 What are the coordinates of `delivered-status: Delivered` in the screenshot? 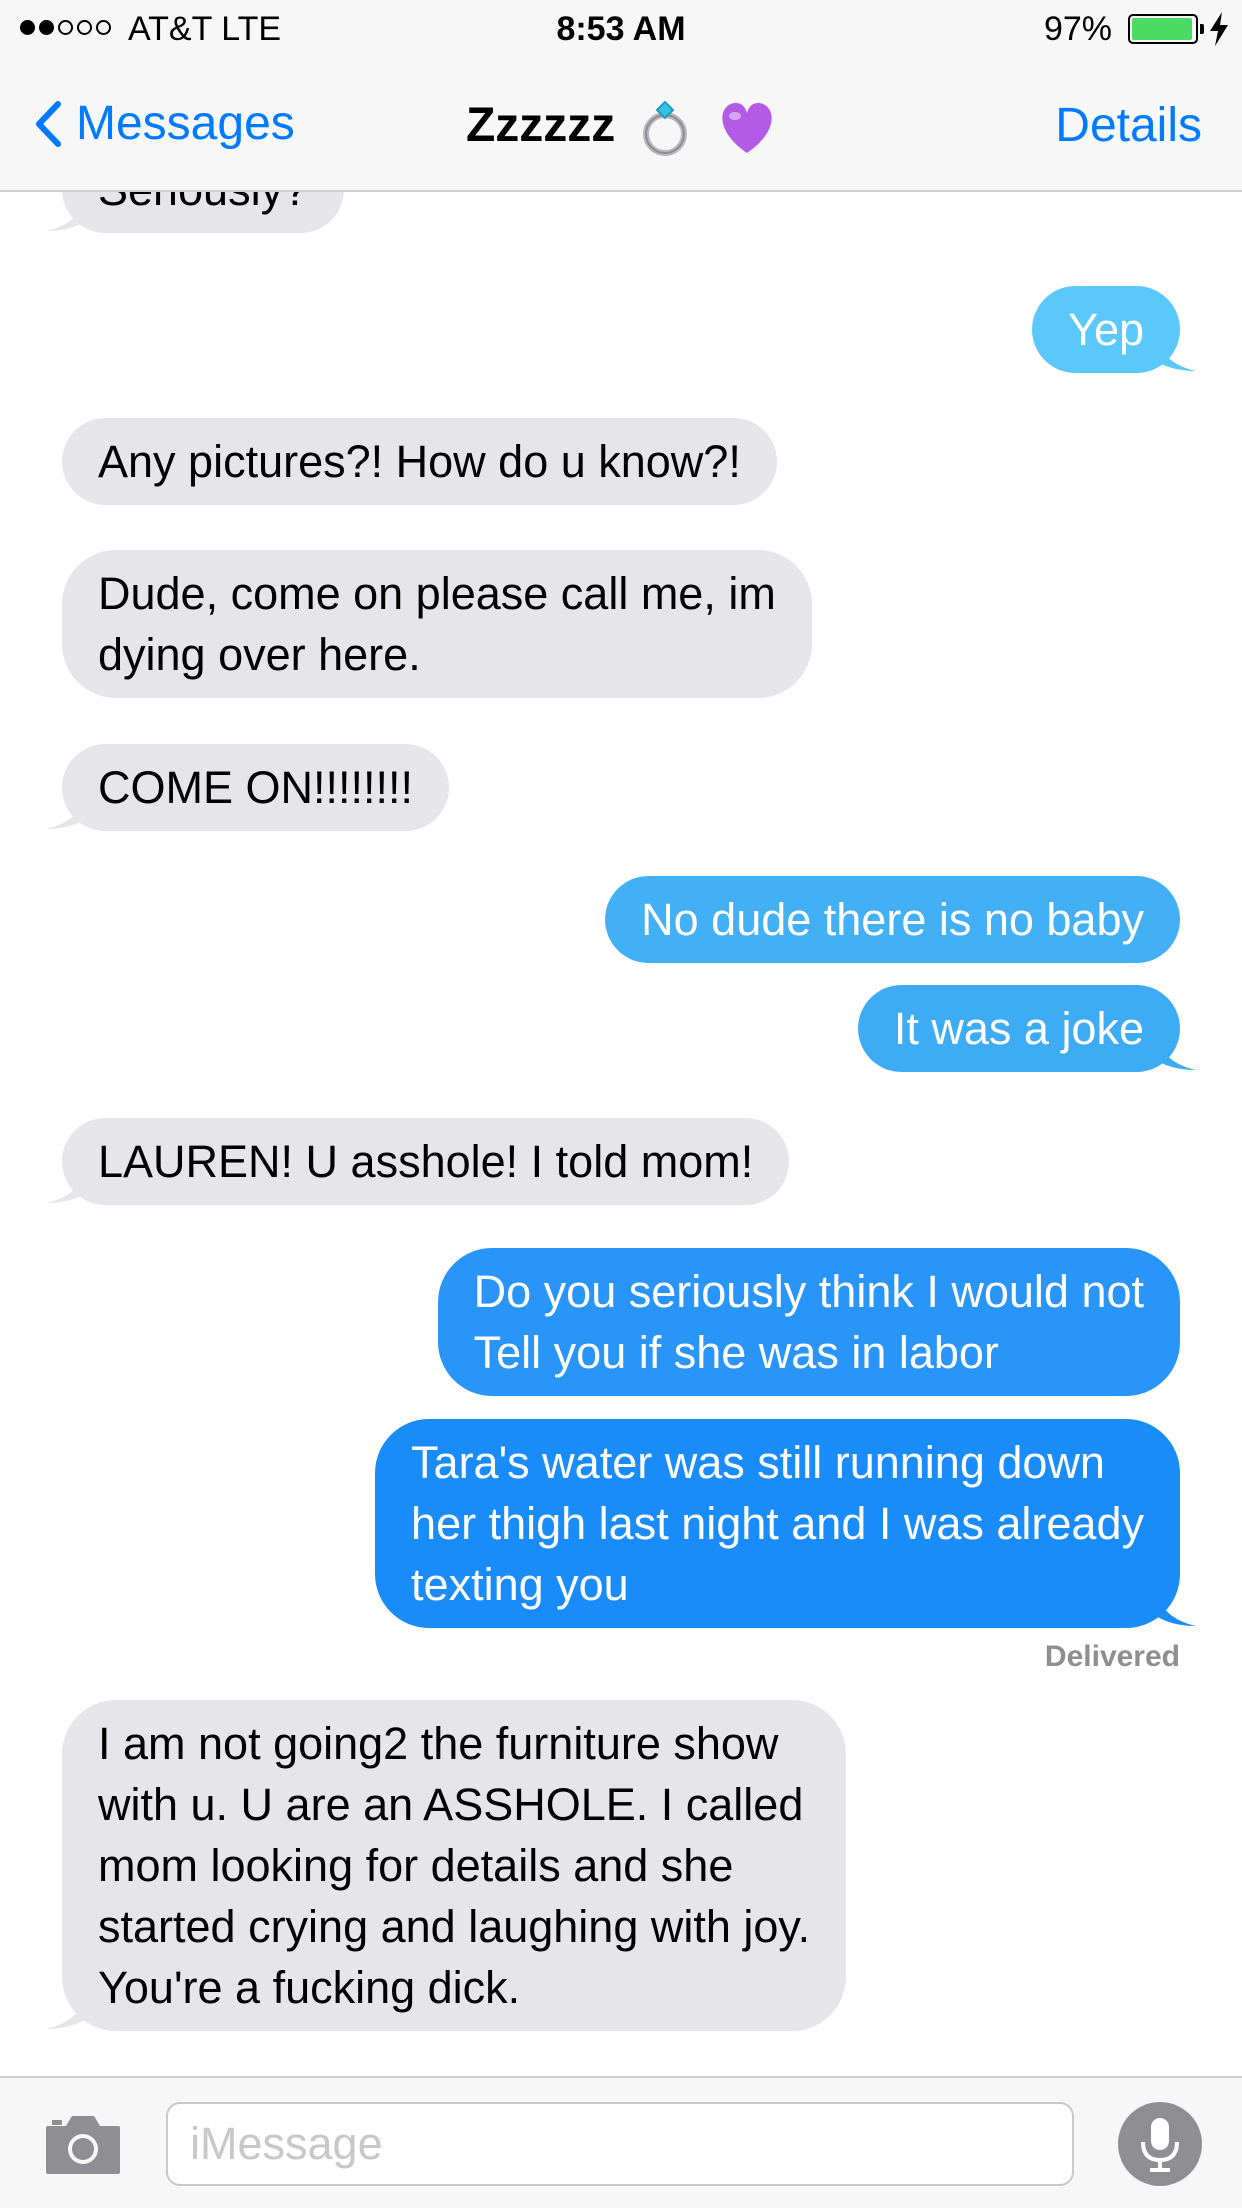 It's located at (1112, 1656).